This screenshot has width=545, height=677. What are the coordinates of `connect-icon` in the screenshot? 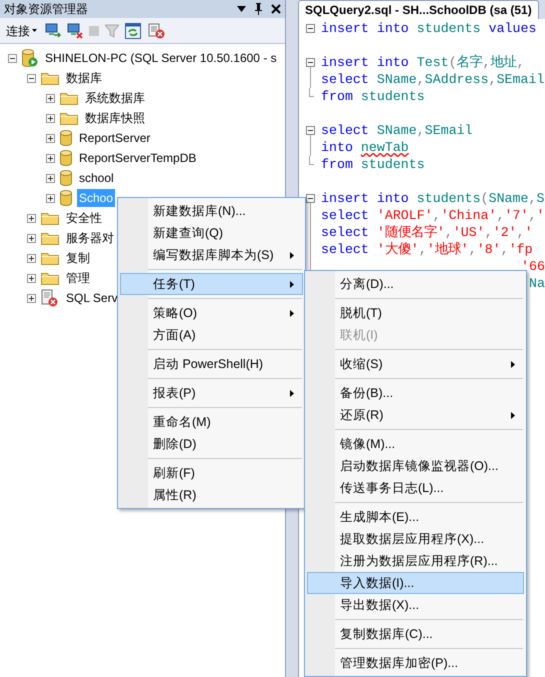 It's located at (53, 30).